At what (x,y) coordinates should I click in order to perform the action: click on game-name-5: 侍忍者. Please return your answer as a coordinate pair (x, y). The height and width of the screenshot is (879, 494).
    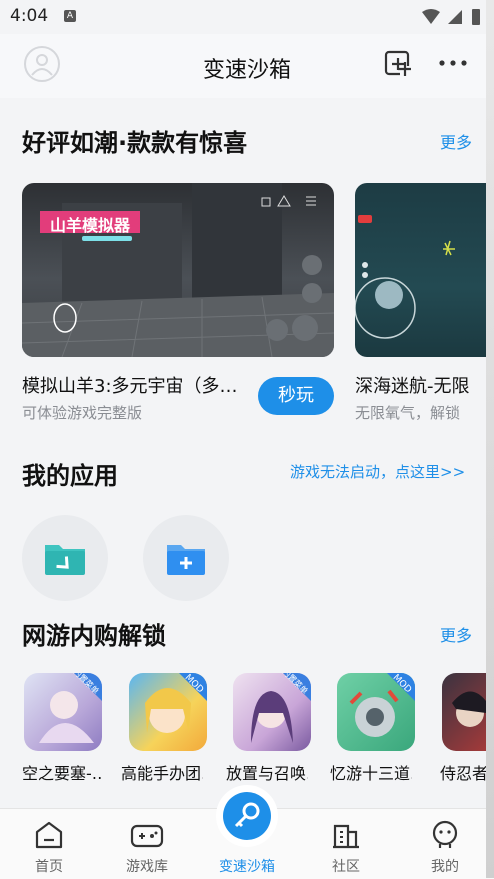
    Looking at the image, I should click on (463, 772).